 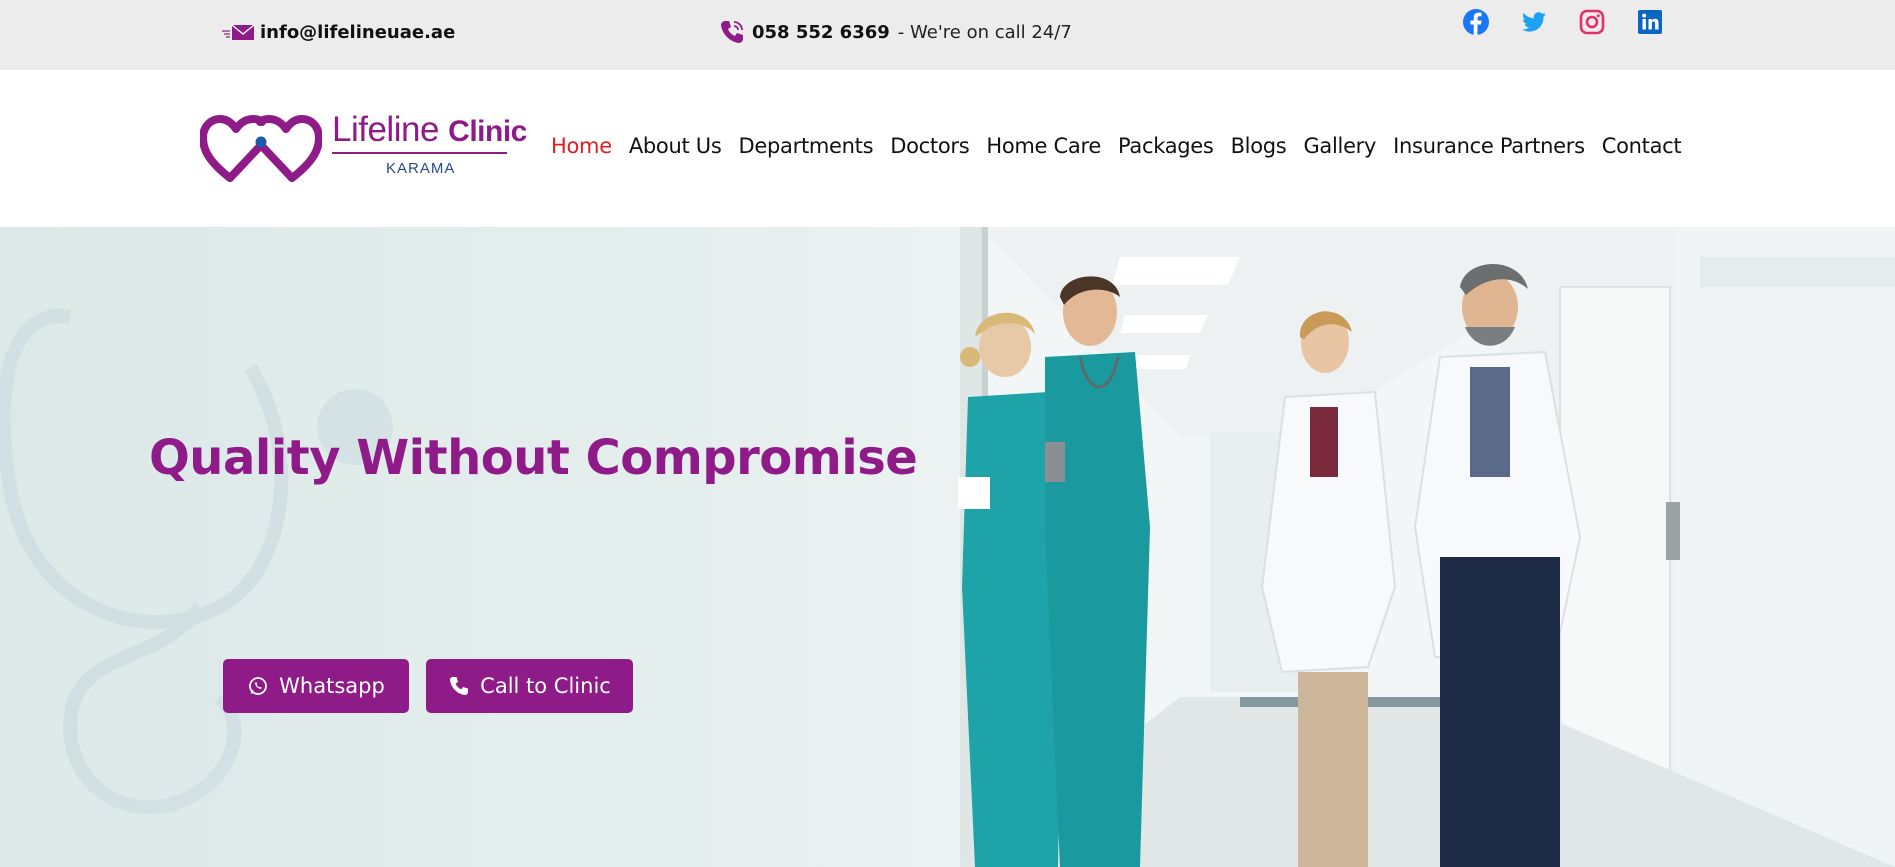 What do you see at coordinates (1476, 22) in the screenshot?
I see `facebook-icon` at bounding box center [1476, 22].